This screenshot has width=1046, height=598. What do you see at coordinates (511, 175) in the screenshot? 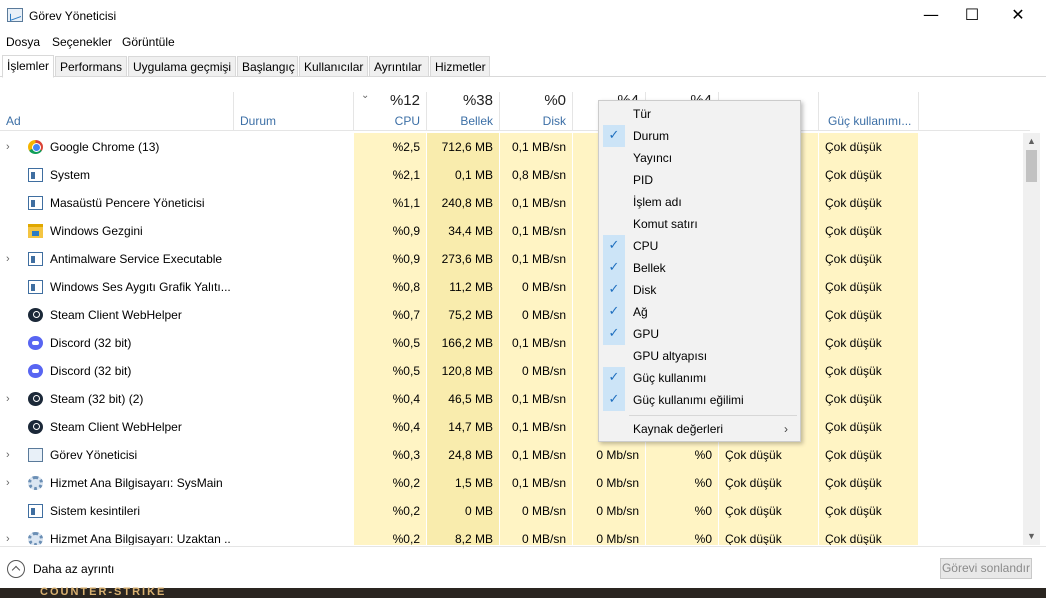
I see `table-row: System%2,10,1 MB0,8 MB/sn0,1Çok düşük` at bounding box center [511, 175].